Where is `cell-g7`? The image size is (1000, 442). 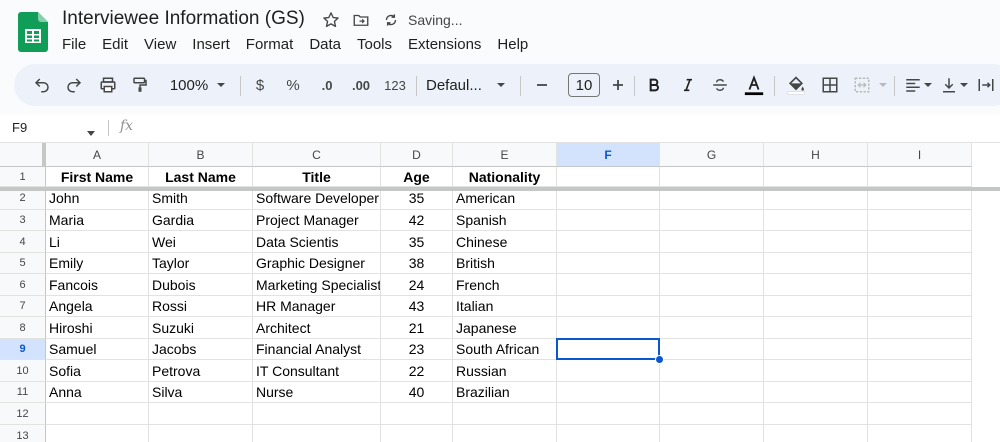
cell-g7 is located at coordinates (712, 306).